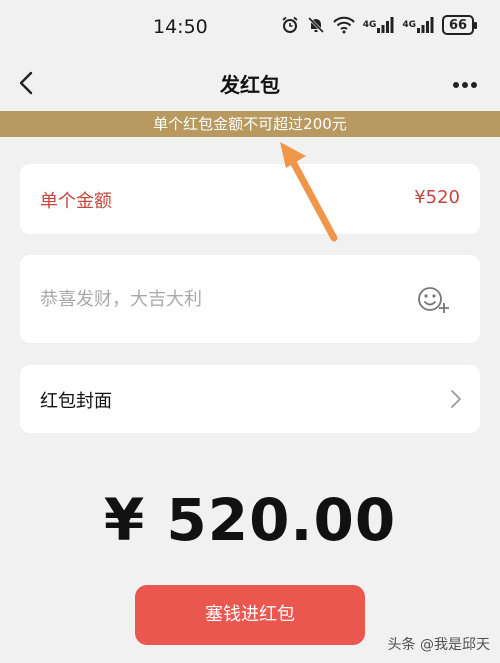 Image resolution: width=500 pixels, height=663 pixels. Describe the element at coordinates (456, 399) in the screenshot. I see `chevron-right-icon` at that location.